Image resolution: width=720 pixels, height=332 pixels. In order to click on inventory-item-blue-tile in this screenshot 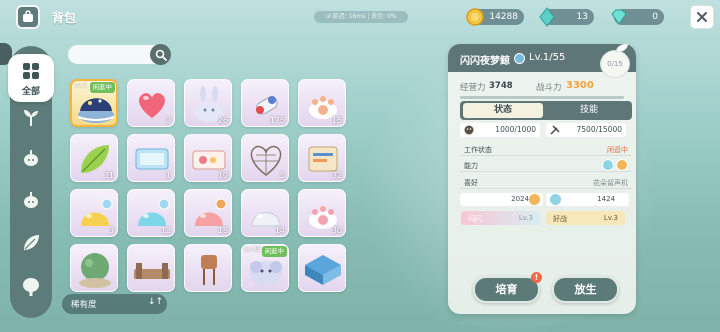, I will do `click(322, 268)`.